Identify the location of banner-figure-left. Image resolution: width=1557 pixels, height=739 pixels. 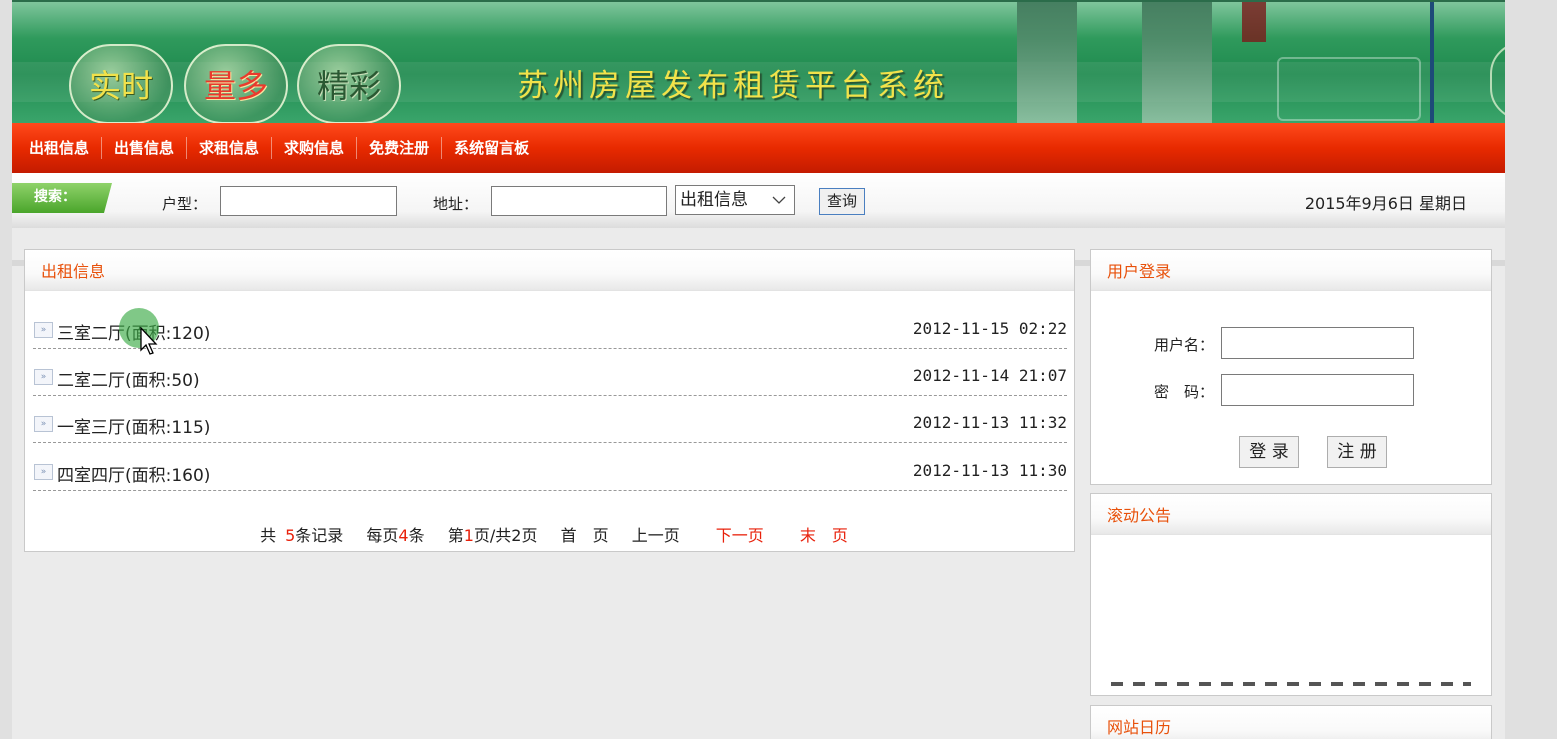
(1047, 62).